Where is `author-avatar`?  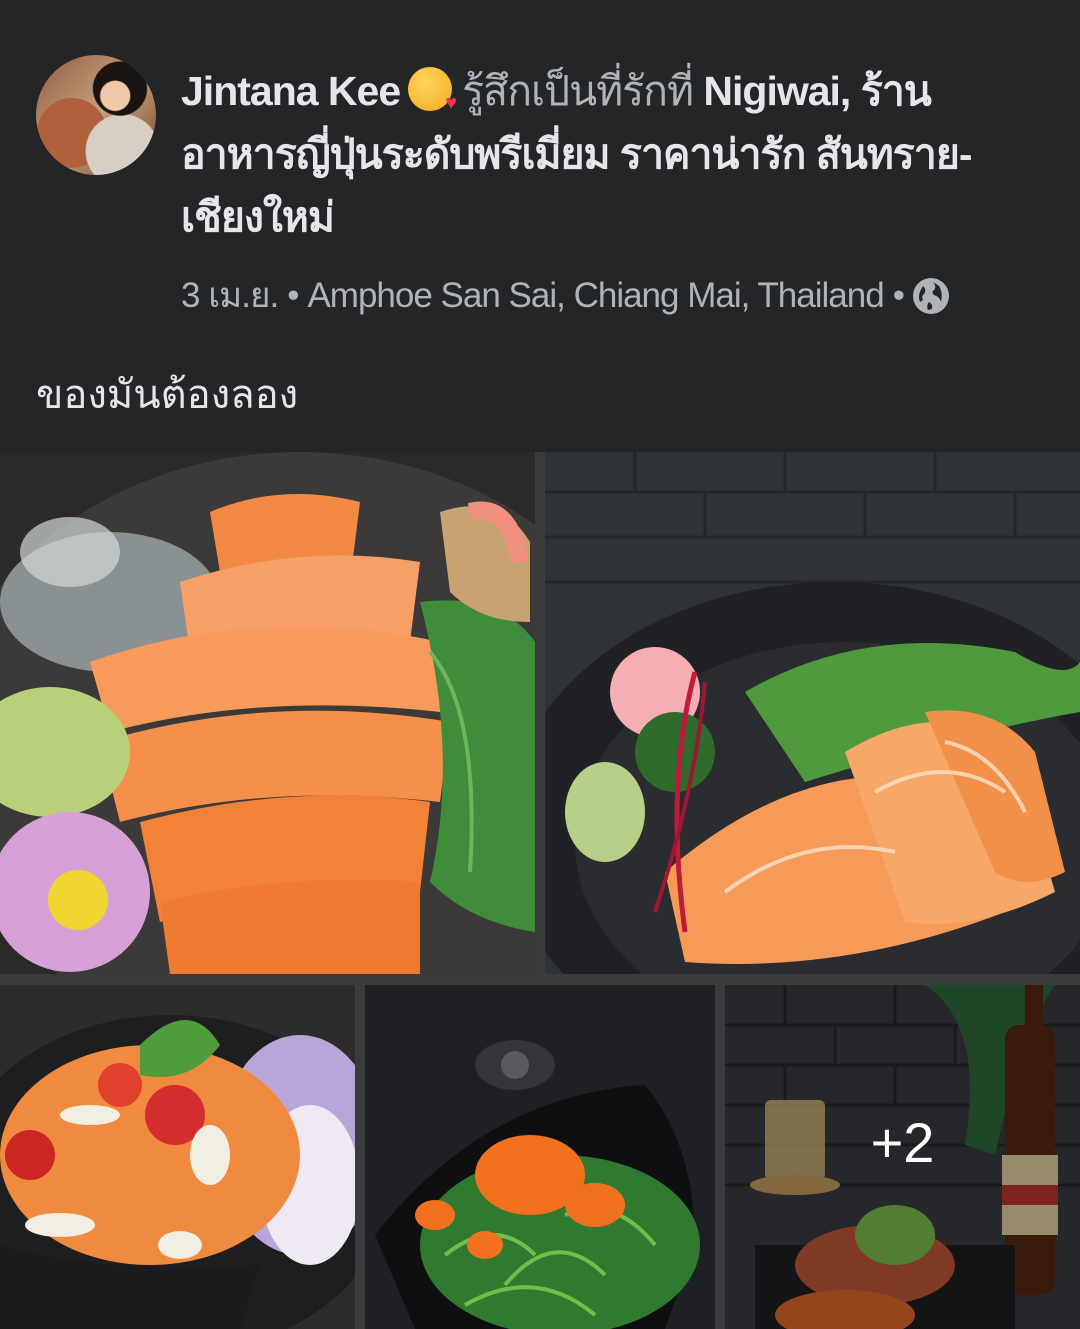 author-avatar is located at coordinates (96, 115).